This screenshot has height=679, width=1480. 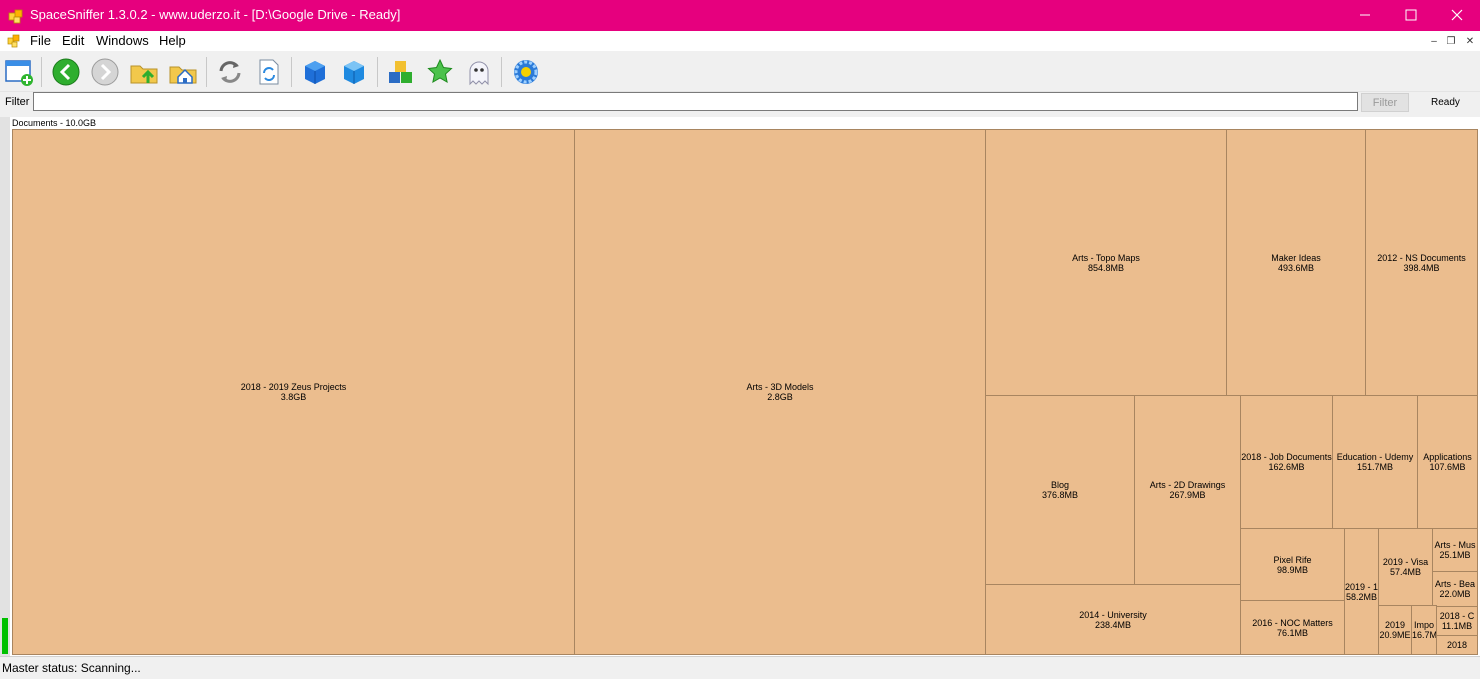 I want to click on treemap-tile: Blog 376.8MB, so click(x=1060, y=490).